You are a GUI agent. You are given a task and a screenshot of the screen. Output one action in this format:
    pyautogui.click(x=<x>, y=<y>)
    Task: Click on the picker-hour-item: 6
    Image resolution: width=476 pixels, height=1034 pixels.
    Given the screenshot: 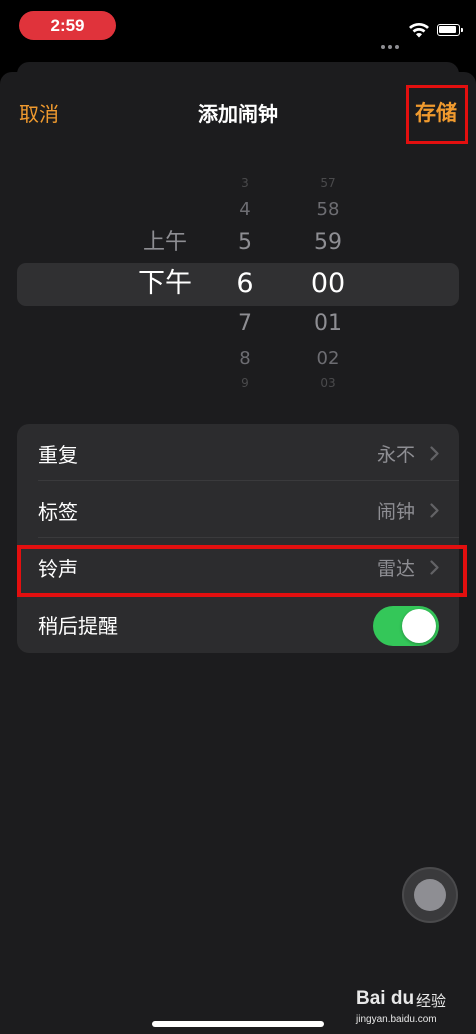 What is the action you would take?
    pyautogui.click(x=245, y=284)
    